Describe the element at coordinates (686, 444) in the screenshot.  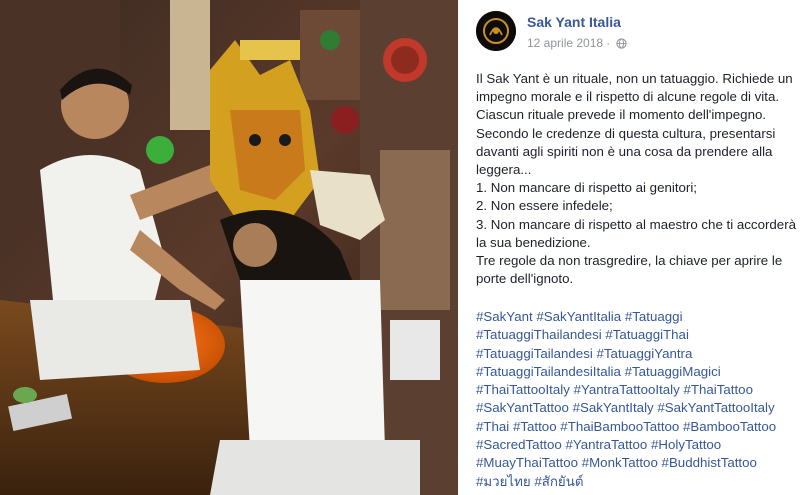
I see `hashtag-link: #HolyTattoo` at that location.